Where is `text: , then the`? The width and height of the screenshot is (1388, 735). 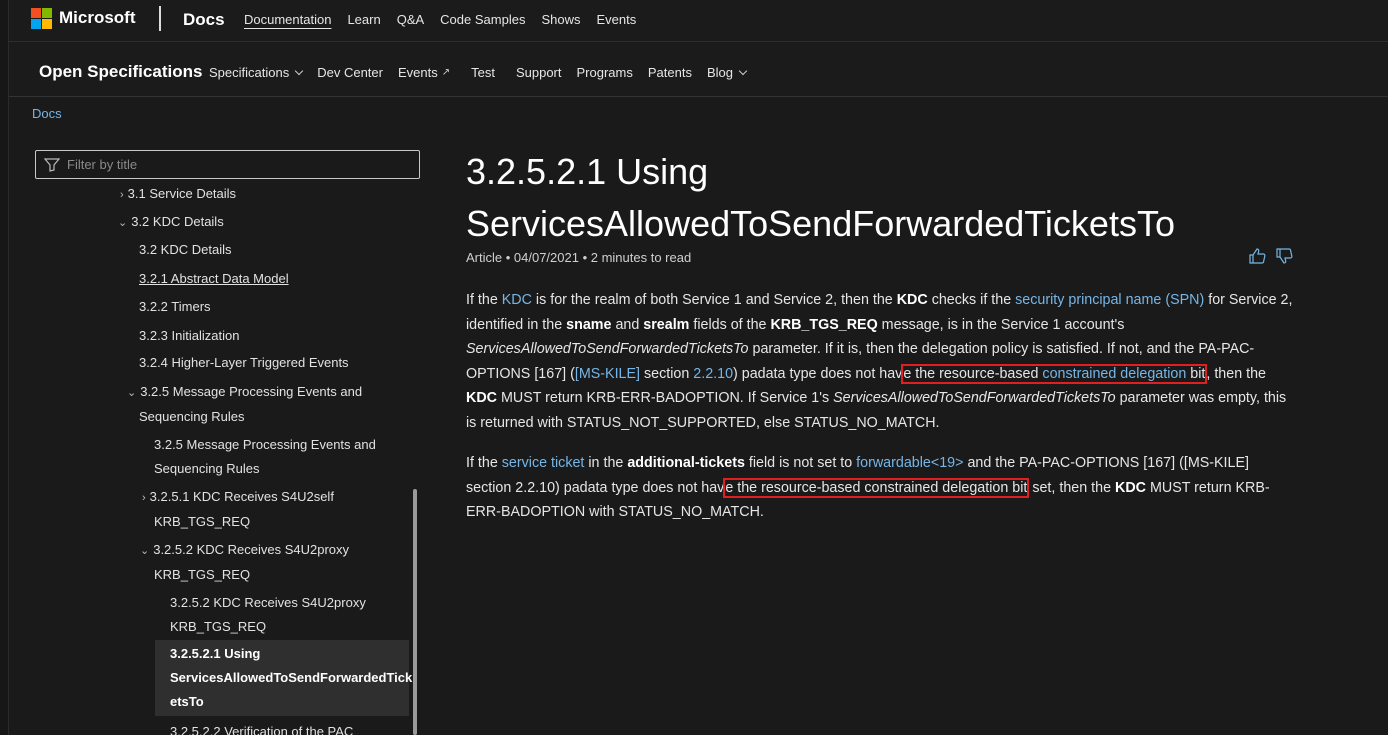 text: , then the is located at coordinates (1236, 373).